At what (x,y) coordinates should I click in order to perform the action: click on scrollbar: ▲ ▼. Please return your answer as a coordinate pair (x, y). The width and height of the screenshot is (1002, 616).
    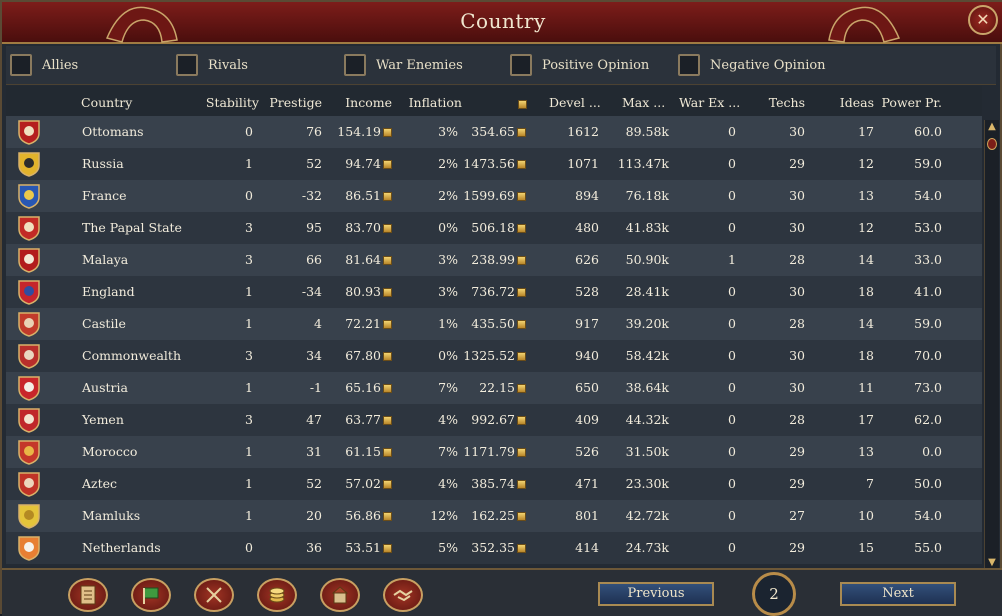
    Looking at the image, I should click on (991, 345).